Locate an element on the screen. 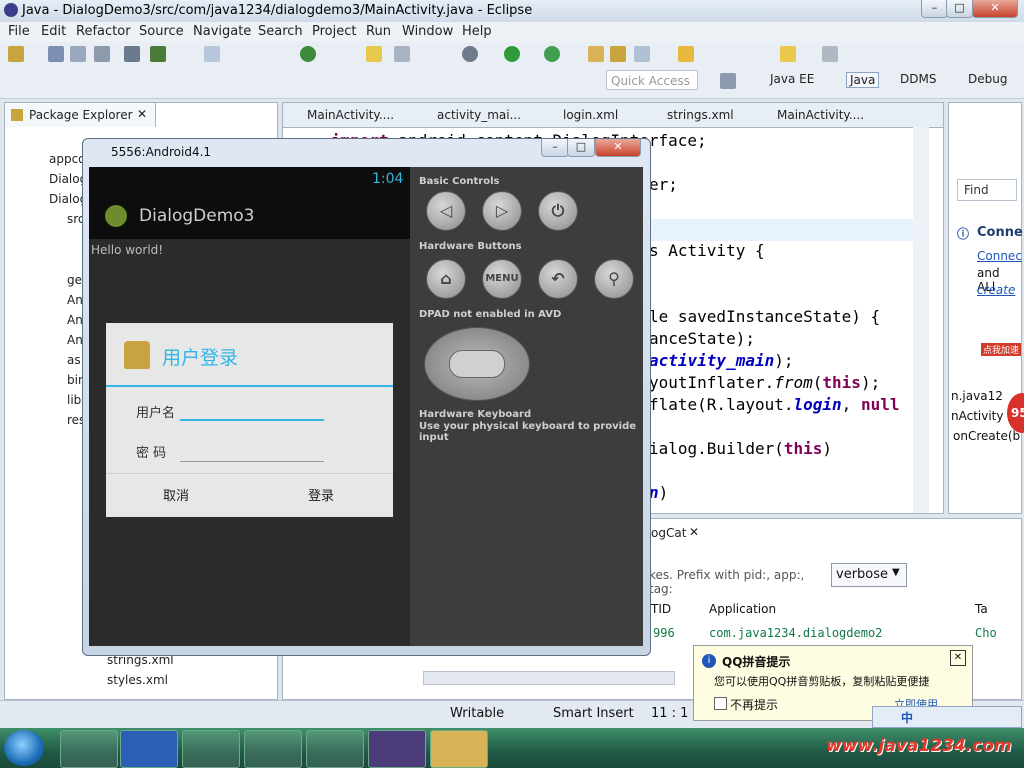 The width and height of the screenshot is (1024, 768). annotation-icon is located at coordinates (686, 54).